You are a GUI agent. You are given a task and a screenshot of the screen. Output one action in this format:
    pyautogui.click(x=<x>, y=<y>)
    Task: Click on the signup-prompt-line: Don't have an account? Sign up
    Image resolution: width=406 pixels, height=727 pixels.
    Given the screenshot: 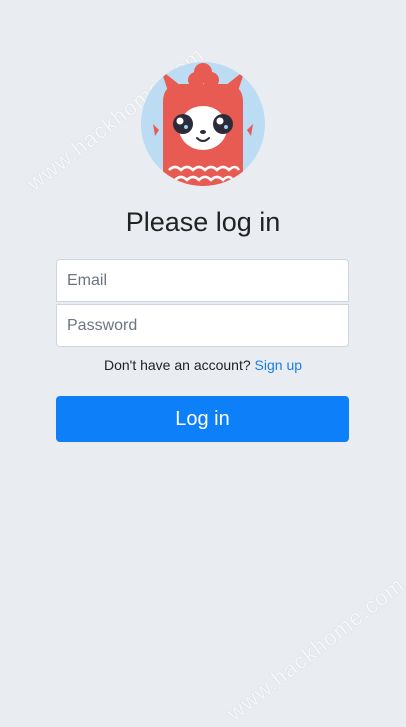 What is the action you would take?
    pyautogui.click(x=203, y=365)
    